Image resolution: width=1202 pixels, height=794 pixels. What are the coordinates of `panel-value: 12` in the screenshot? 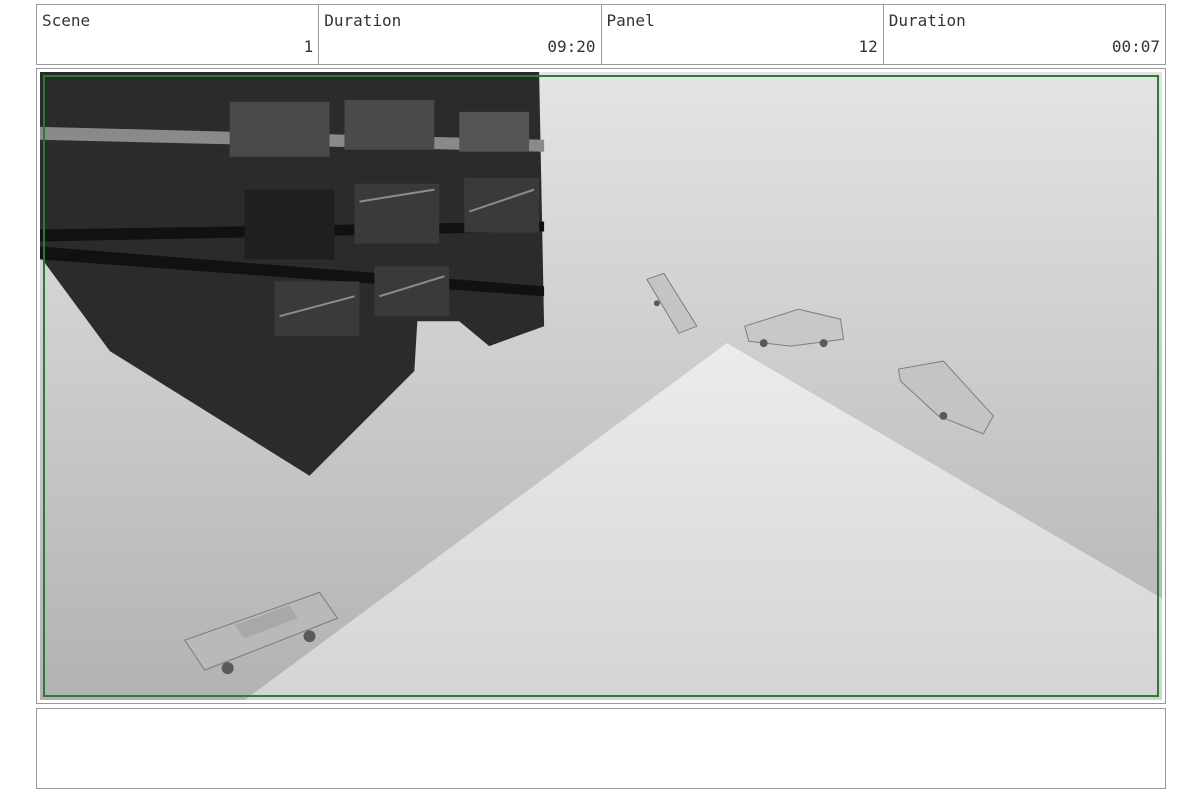 It's located at (868, 46).